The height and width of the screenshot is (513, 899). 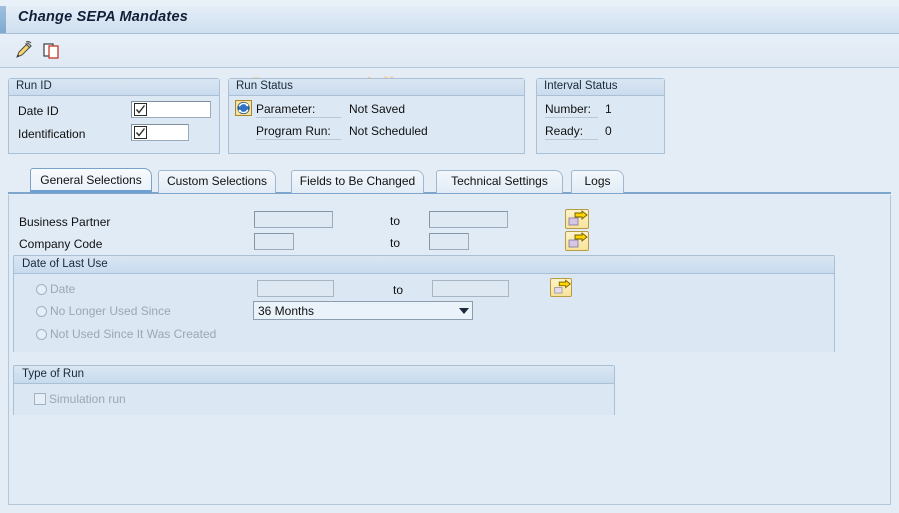 What do you see at coordinates (449, 17) in the screenshot?
I see `title-bar: Change SEPA Mandates` at bounding box center [449, 17].